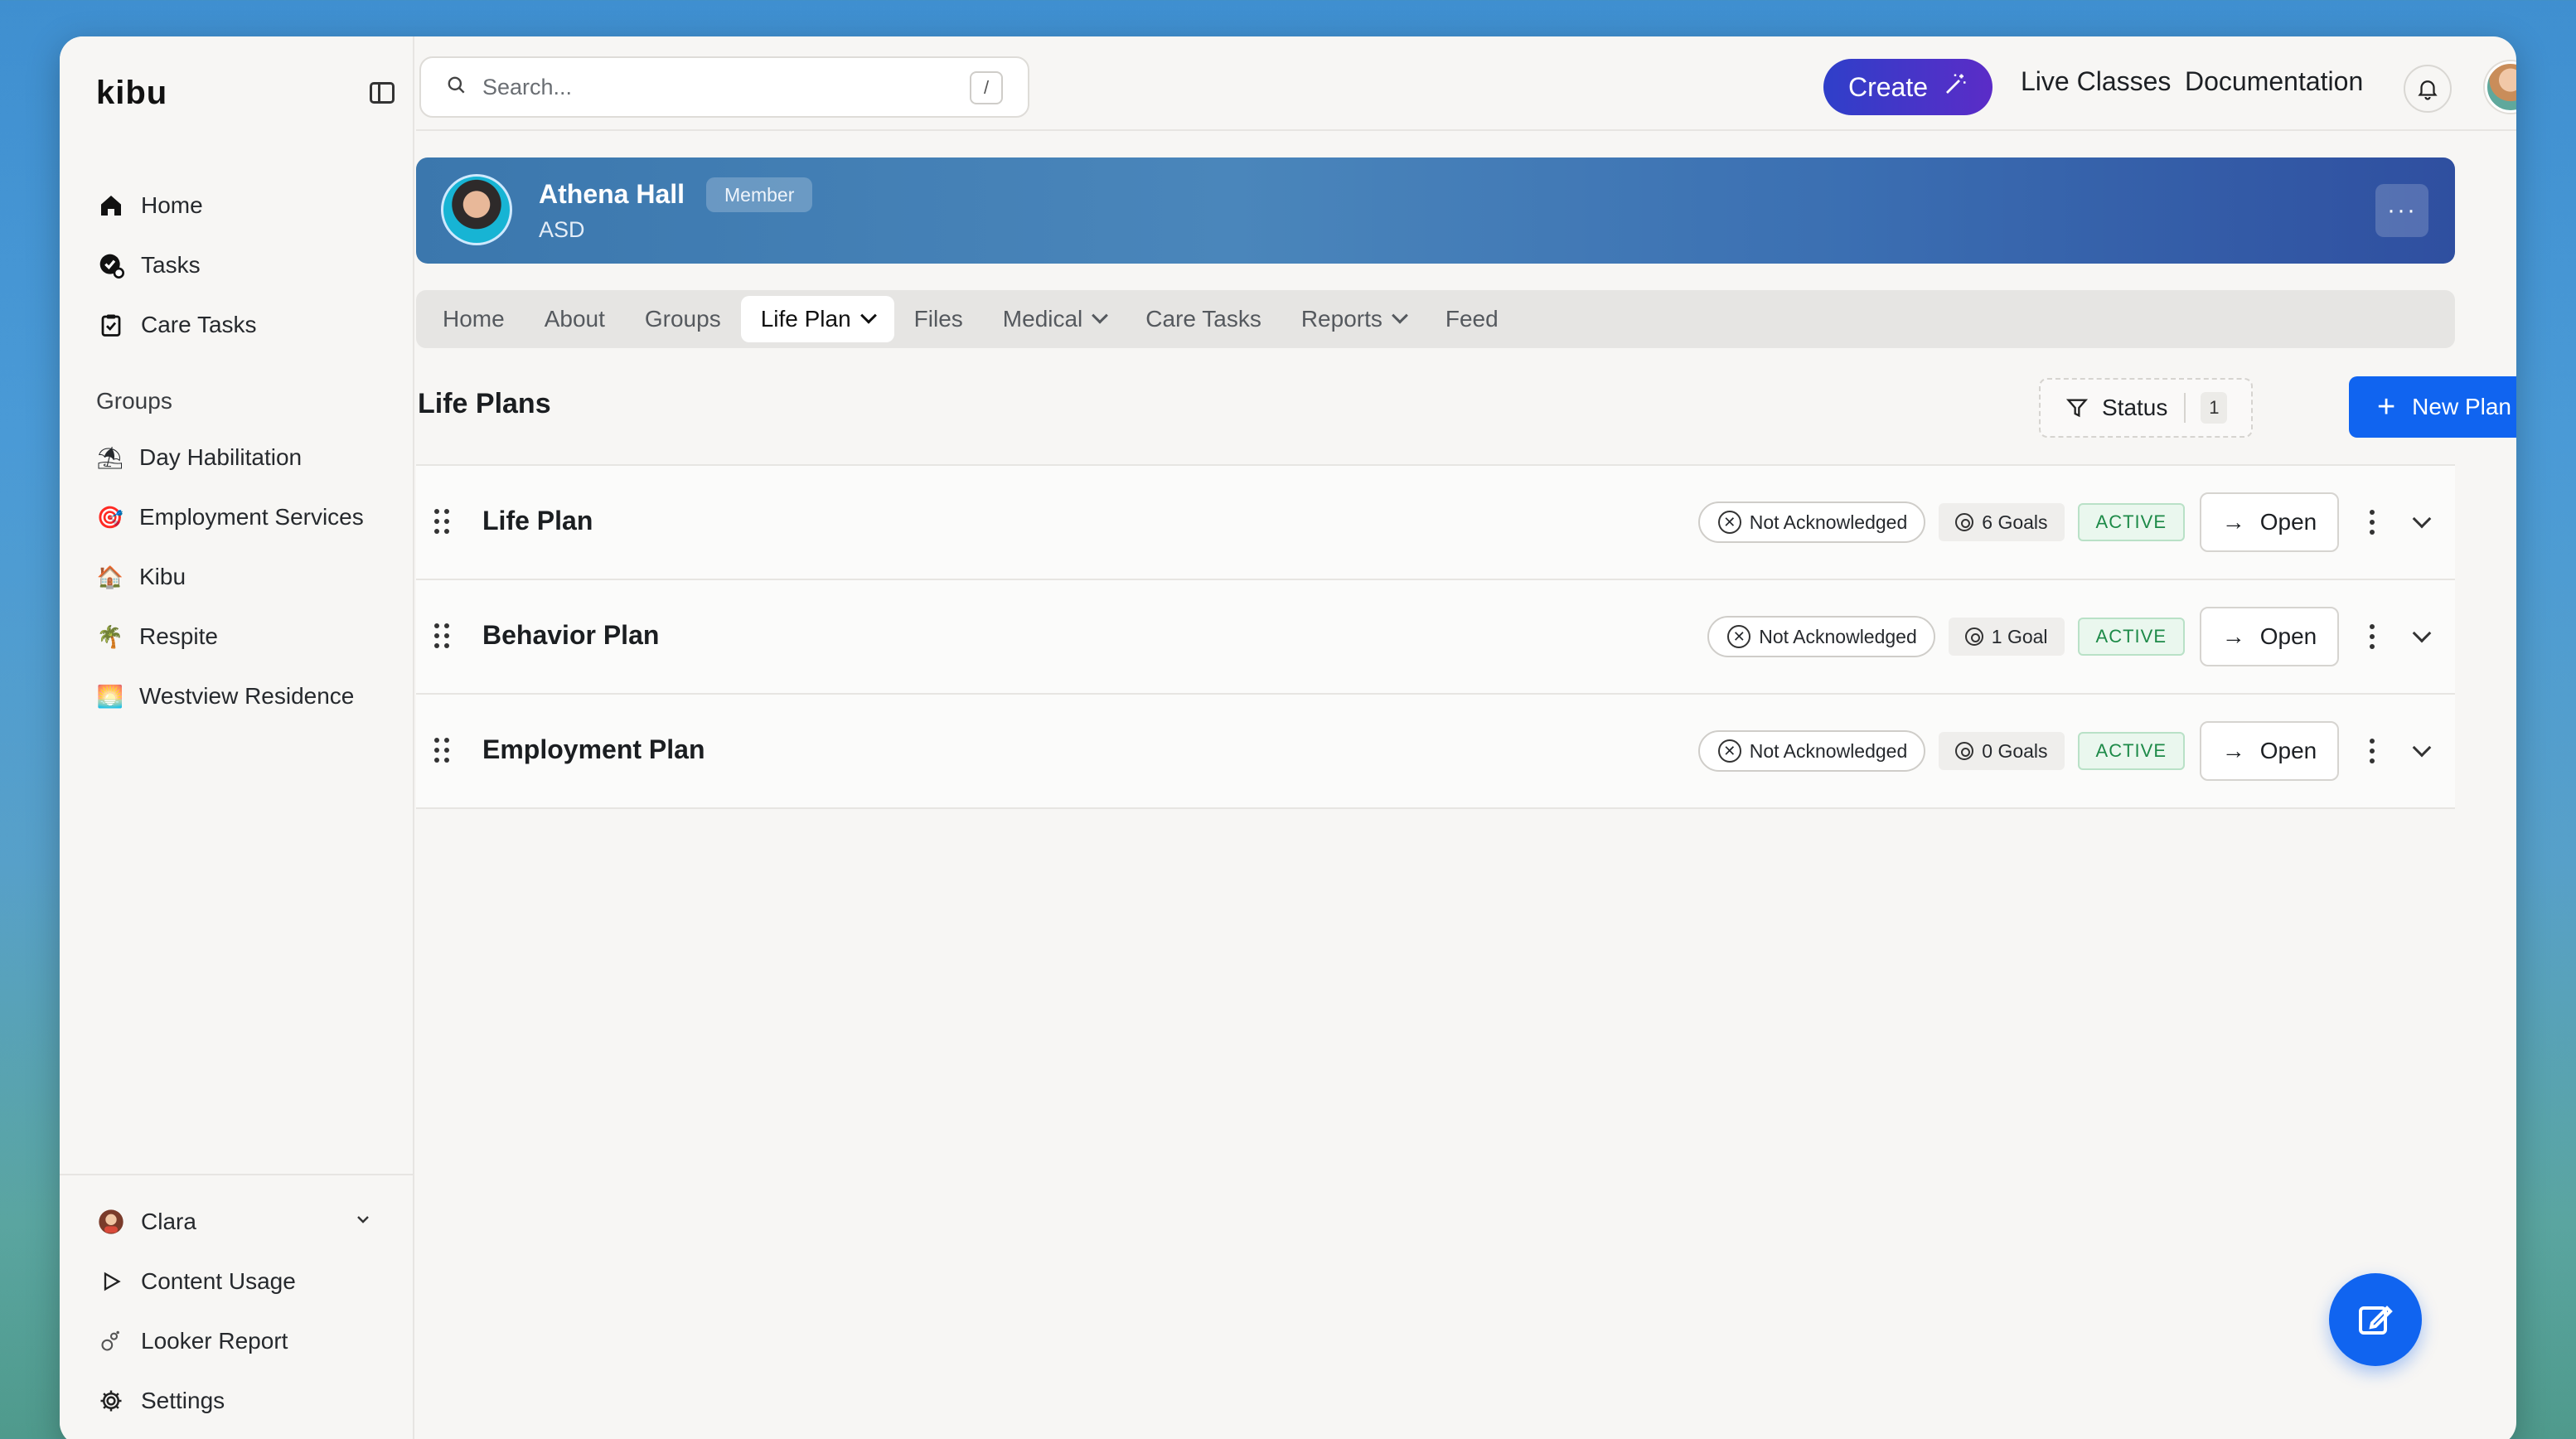 This screenshot has height=1439, width=2576. I want to click on sidebar-item-content-usage: Content Usage, so click(237, 1281).